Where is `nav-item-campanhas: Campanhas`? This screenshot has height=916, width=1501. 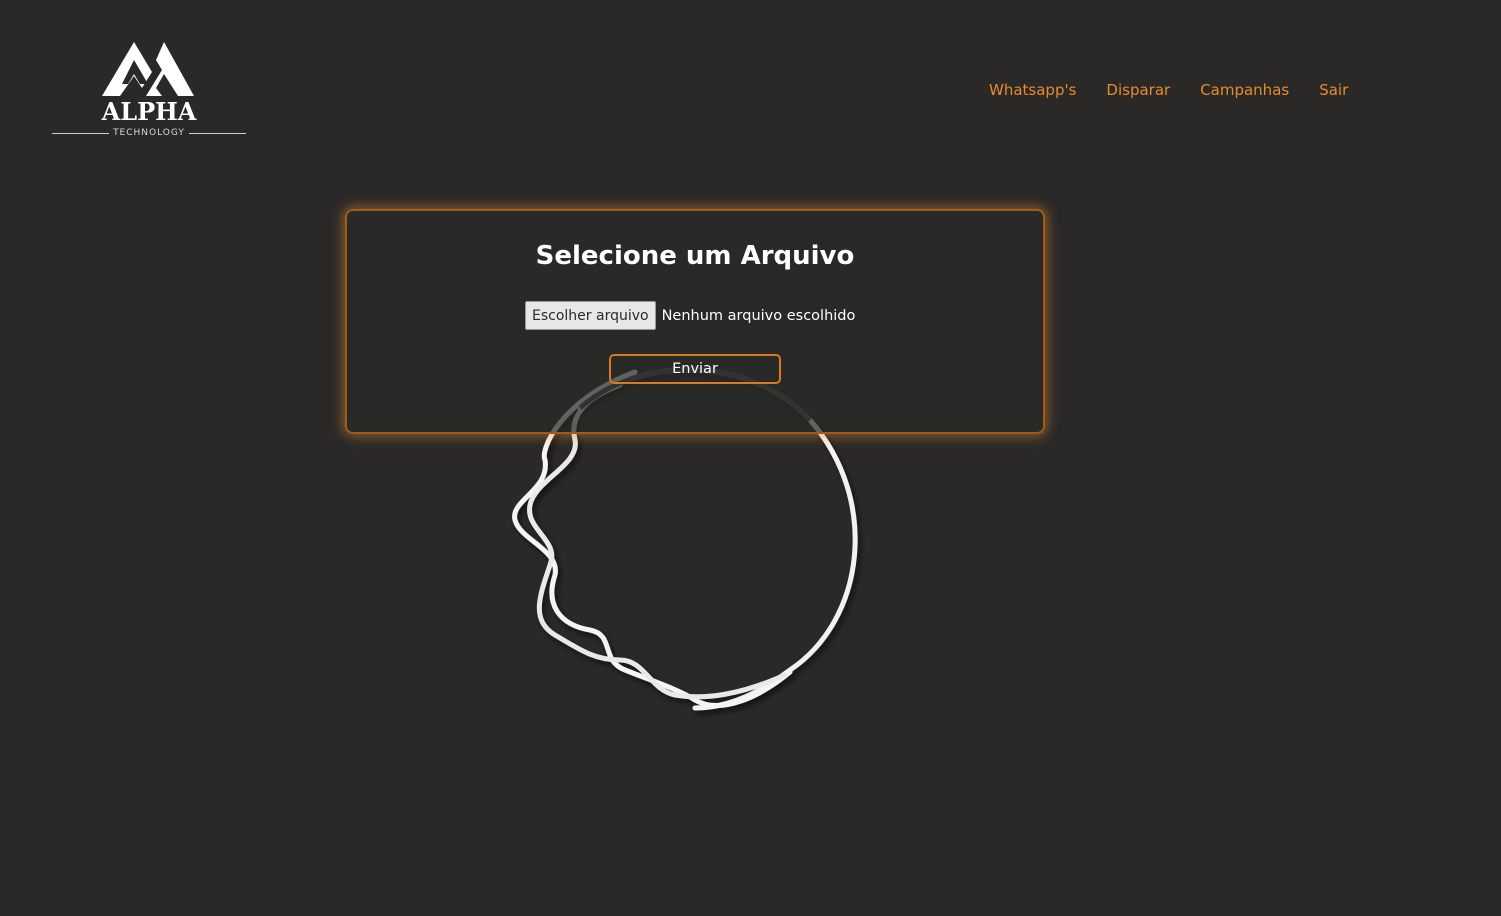 nav-item-campanhas: Campanhas is located at coordinates (1244, 90).